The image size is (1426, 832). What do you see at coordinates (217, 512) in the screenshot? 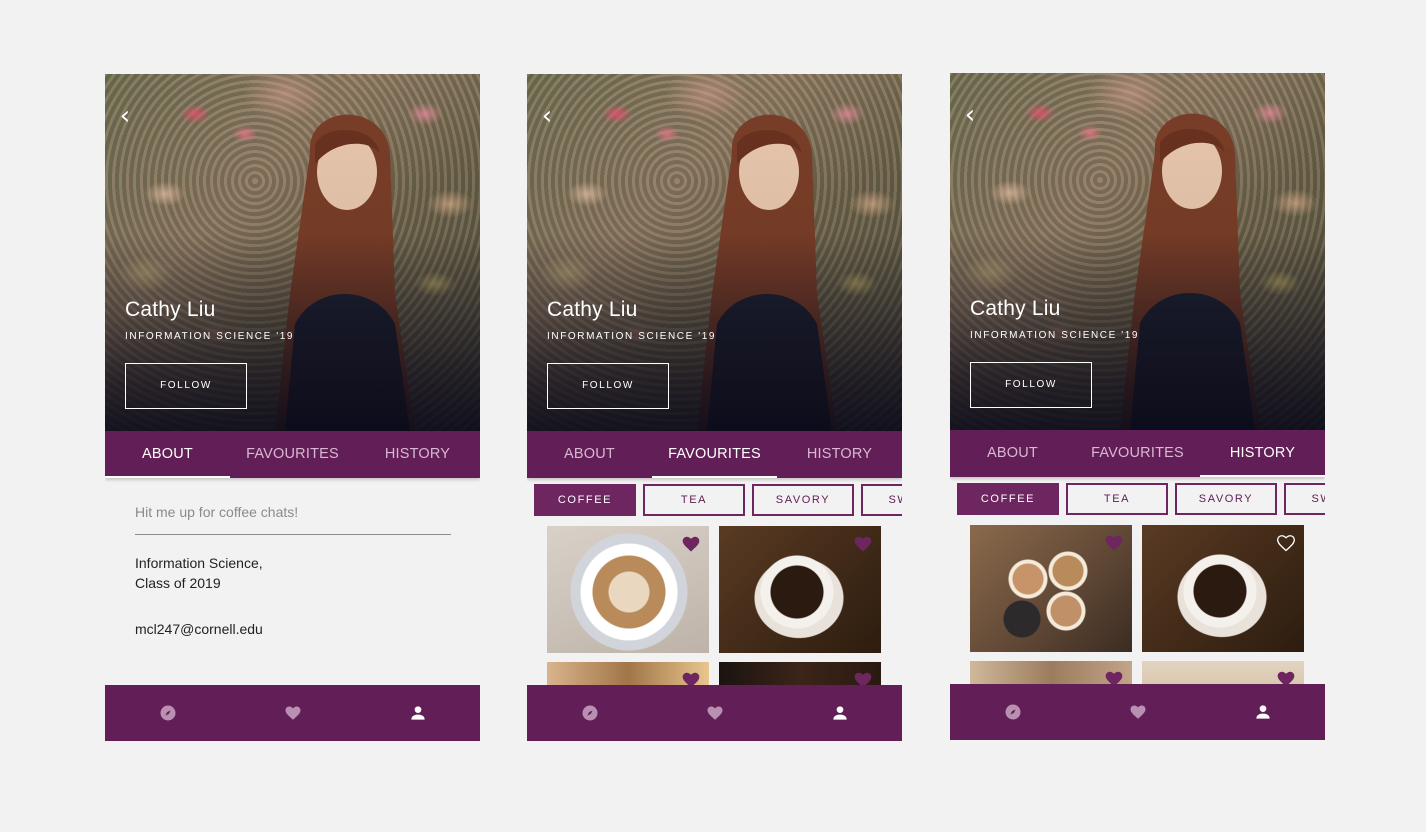
I see `bio-text: Hit me up for coffee chats!` at bounding box center [217, 512].